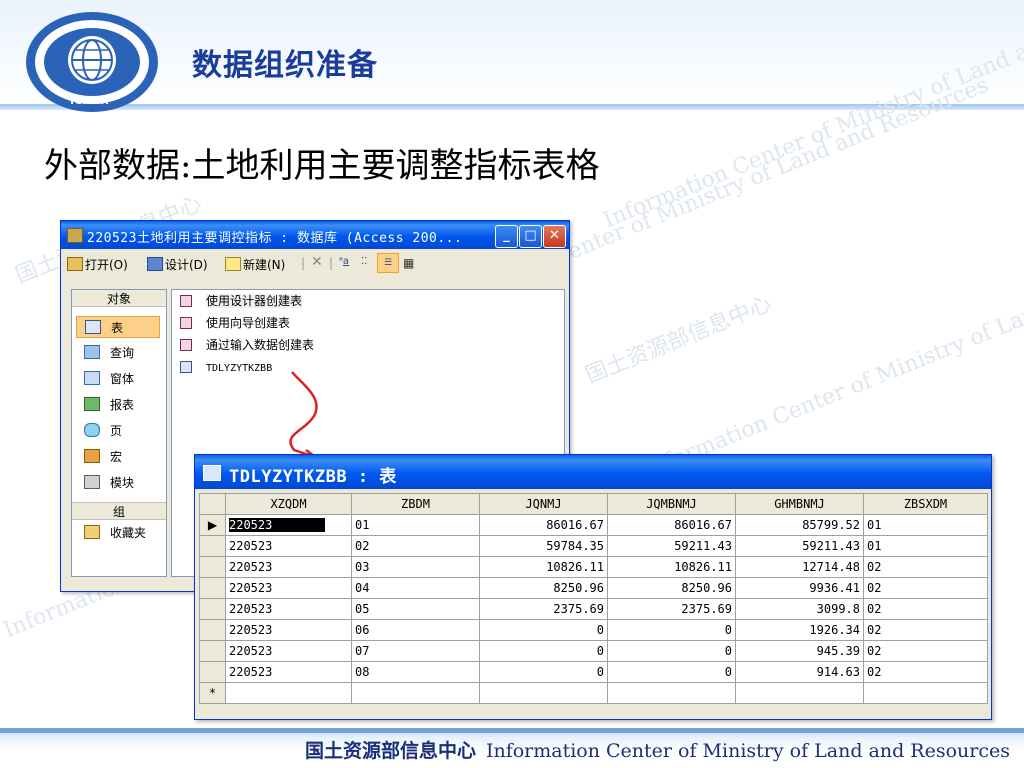 This screenshot has height=768, width=1024. What do you see at coordinates (247, 345) in the screenshot?
I see `list-item-create-entry: 通过输入数据创建表` at bounding box center [247, 345].